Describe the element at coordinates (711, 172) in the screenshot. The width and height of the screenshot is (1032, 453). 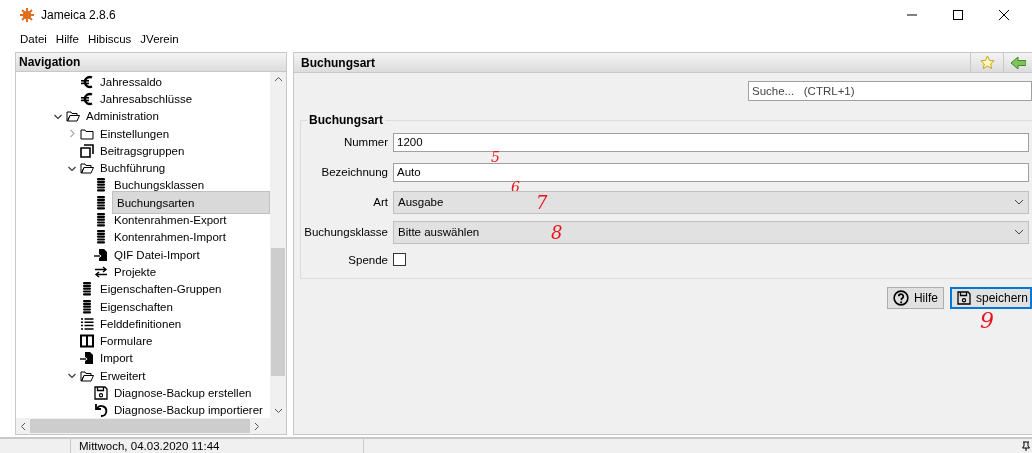
I see `input-field: Auto` at that location.